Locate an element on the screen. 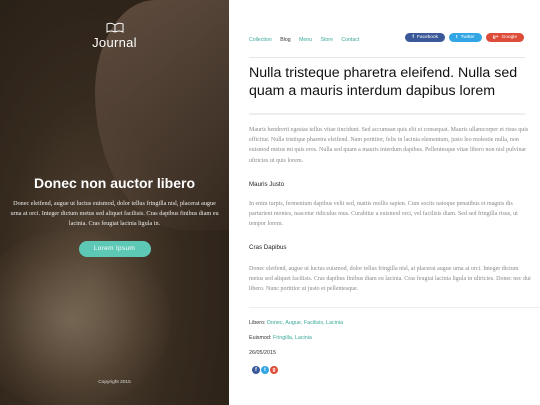 This screenshot has height=405, width=540. open-book-icon is located at coordinates (114, 27).